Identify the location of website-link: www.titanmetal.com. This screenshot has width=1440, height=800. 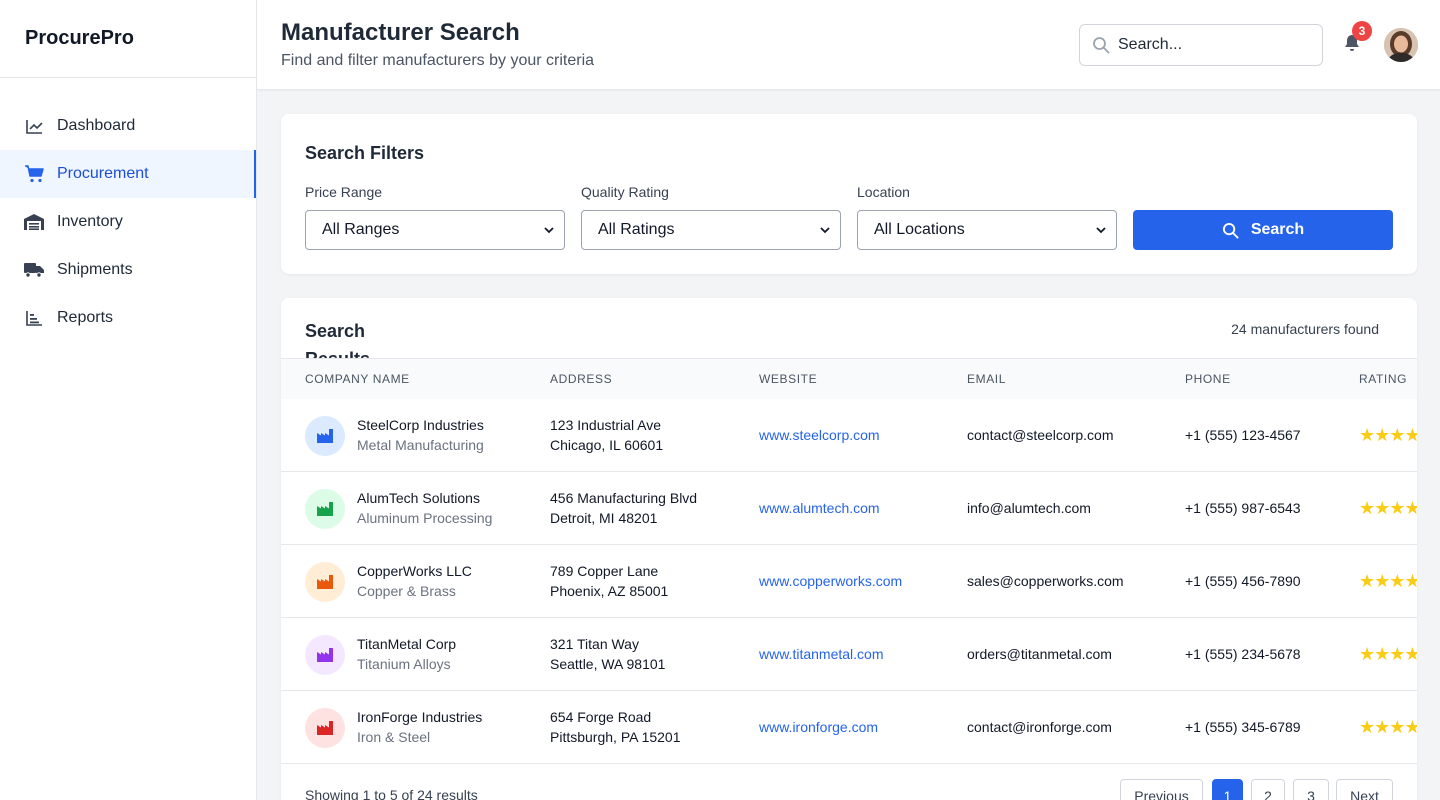
(821, 654).